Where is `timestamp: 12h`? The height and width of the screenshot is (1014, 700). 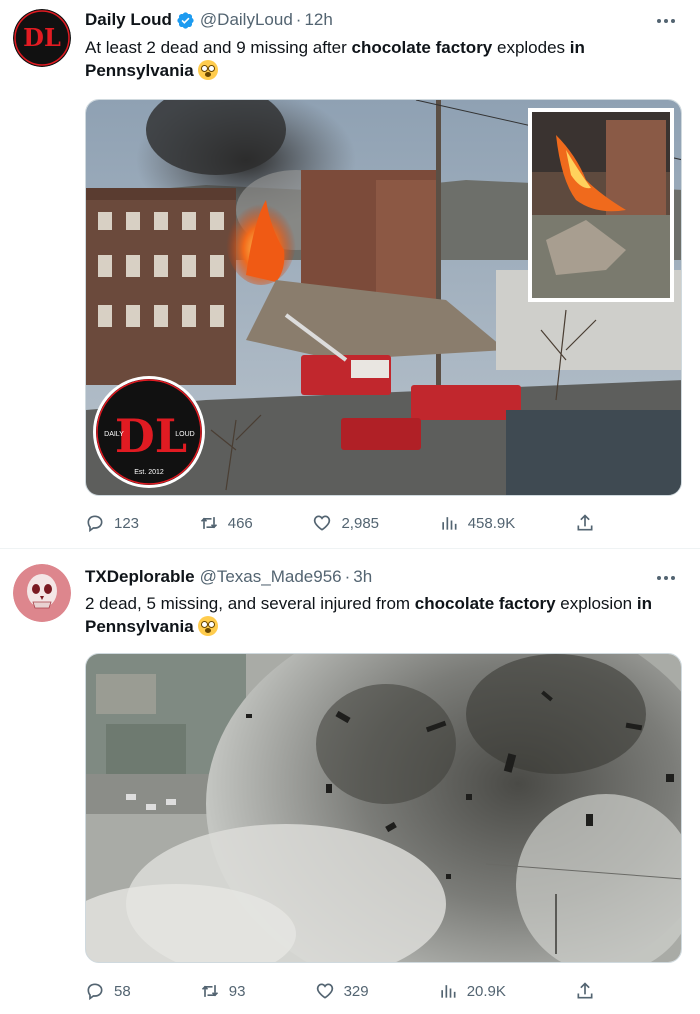 timestamp: 12h is located at coordinates (318, 20).